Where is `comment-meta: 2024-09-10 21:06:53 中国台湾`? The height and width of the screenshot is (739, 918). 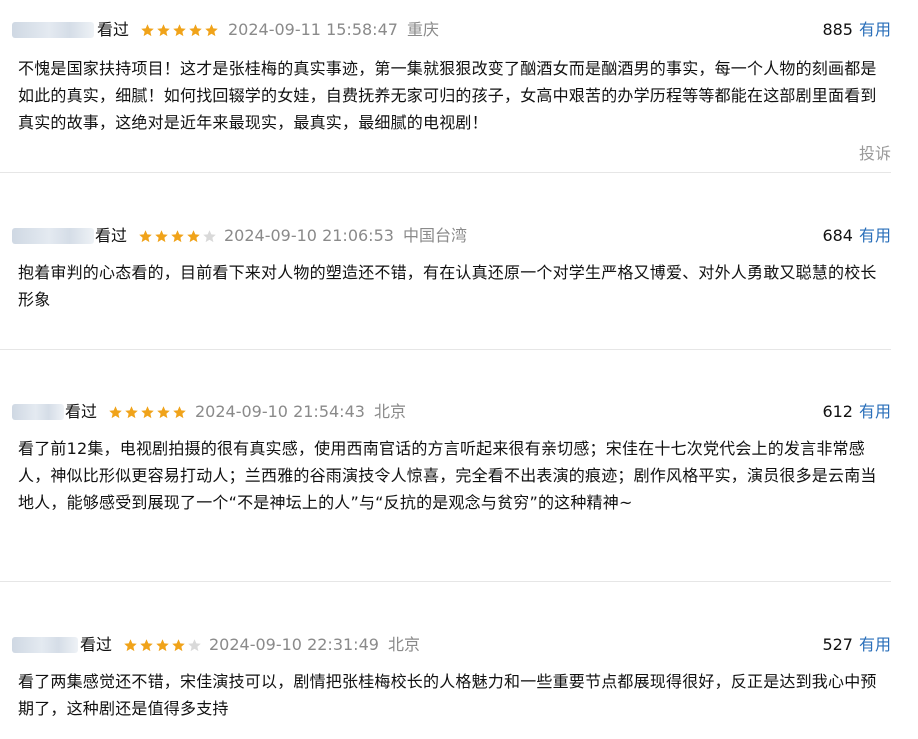
comment-meta: 2024-09-10 21:06:53 中国台湾 is located at coordinates (345, 236).